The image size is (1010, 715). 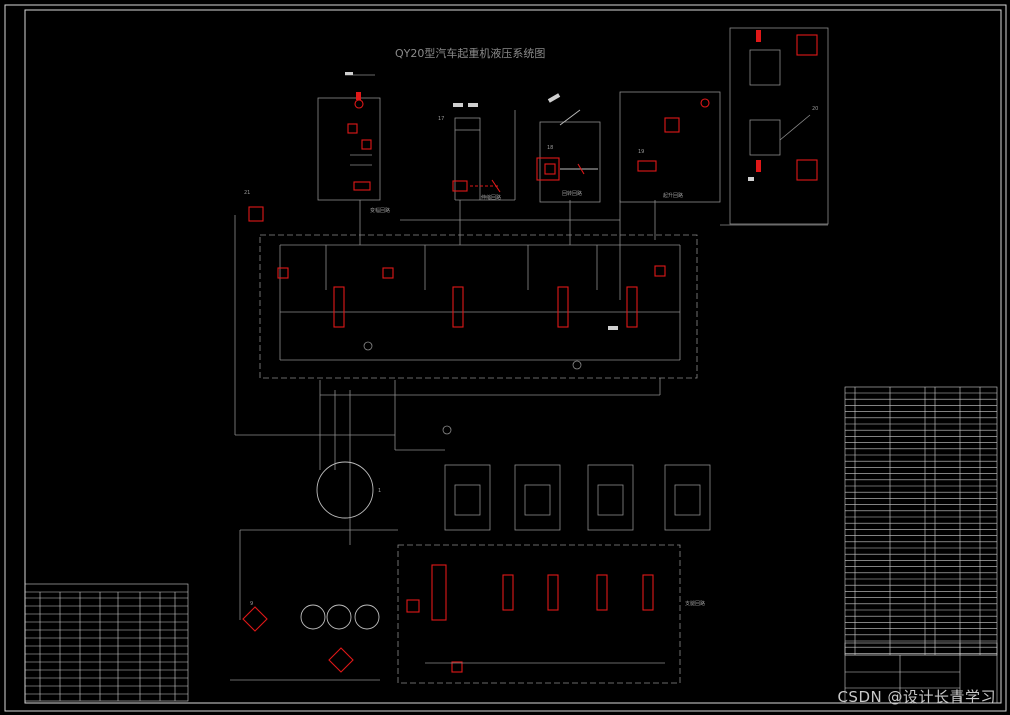 I want to click on parts-list-table, so click(x=921, y=521).